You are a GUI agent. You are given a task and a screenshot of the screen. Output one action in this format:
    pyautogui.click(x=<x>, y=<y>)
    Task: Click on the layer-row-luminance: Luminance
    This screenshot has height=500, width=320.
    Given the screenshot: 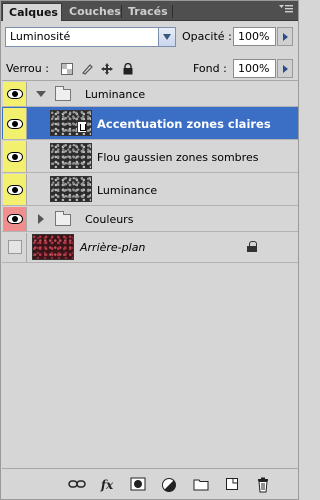 What is the action you would take?
    pyautogui.click(x=150, y=189)
    